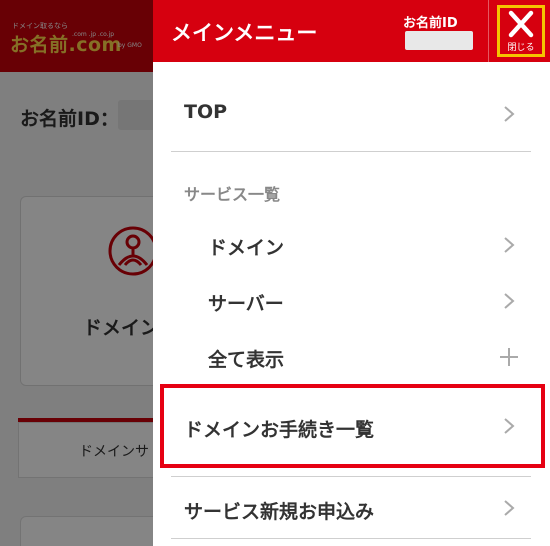 This screenshot has width=550, height=546. I want to click on menu-item-label: 全て表示, so click(246, 360).